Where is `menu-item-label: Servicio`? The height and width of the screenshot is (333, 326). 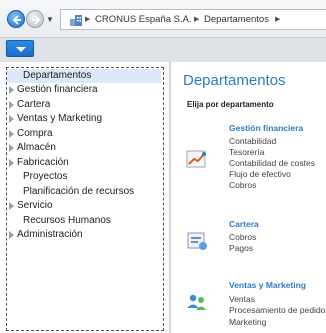 menu-item-label: Servicio is located at coordinates (35, 205).